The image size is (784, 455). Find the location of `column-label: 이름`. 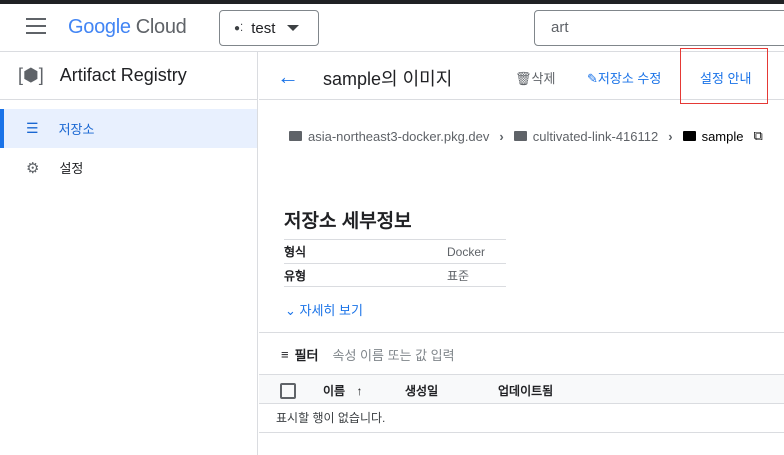

column-label: 이름 is located at coordinates (334, 391).